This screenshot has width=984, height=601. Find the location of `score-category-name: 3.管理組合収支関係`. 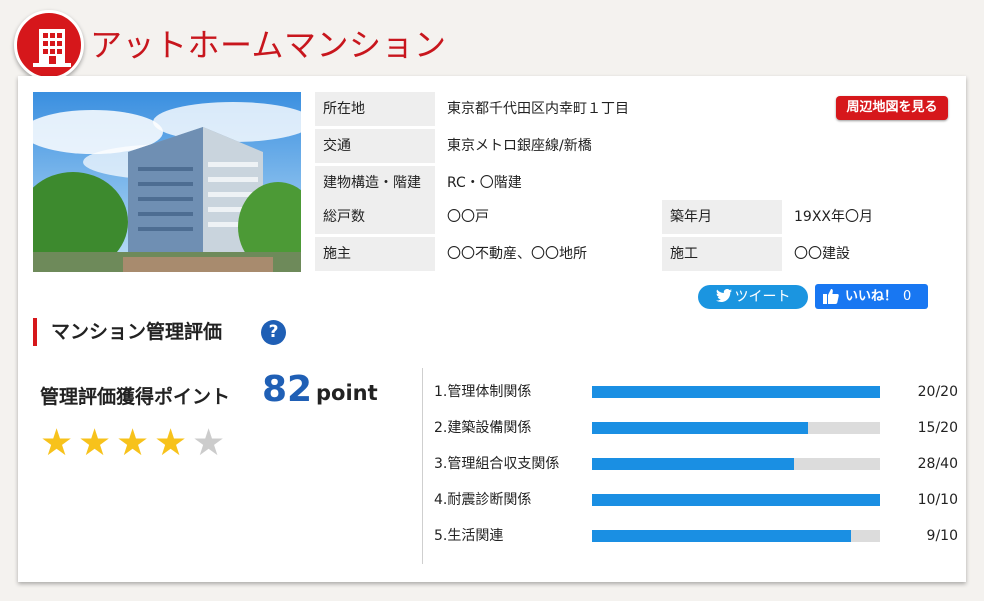

score-category-name: 3.管理組合収支関係 is located at coordinates (497, 464).